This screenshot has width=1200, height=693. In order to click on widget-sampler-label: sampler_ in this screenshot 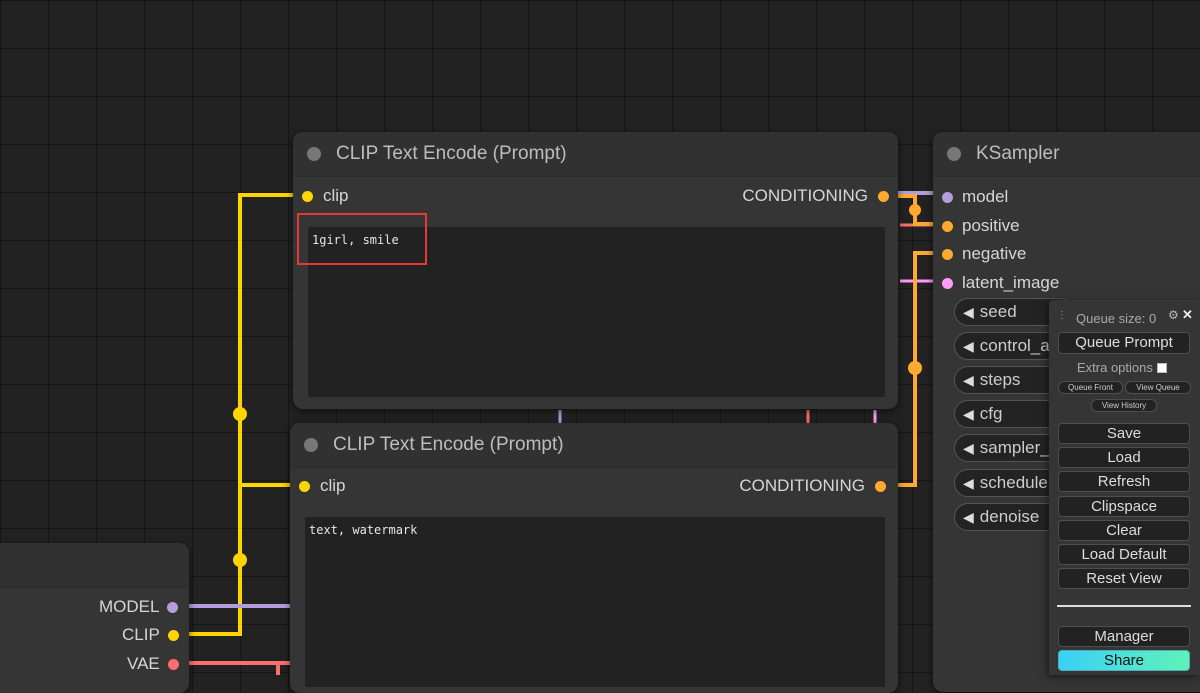, I will do `click(1014, 447)`.